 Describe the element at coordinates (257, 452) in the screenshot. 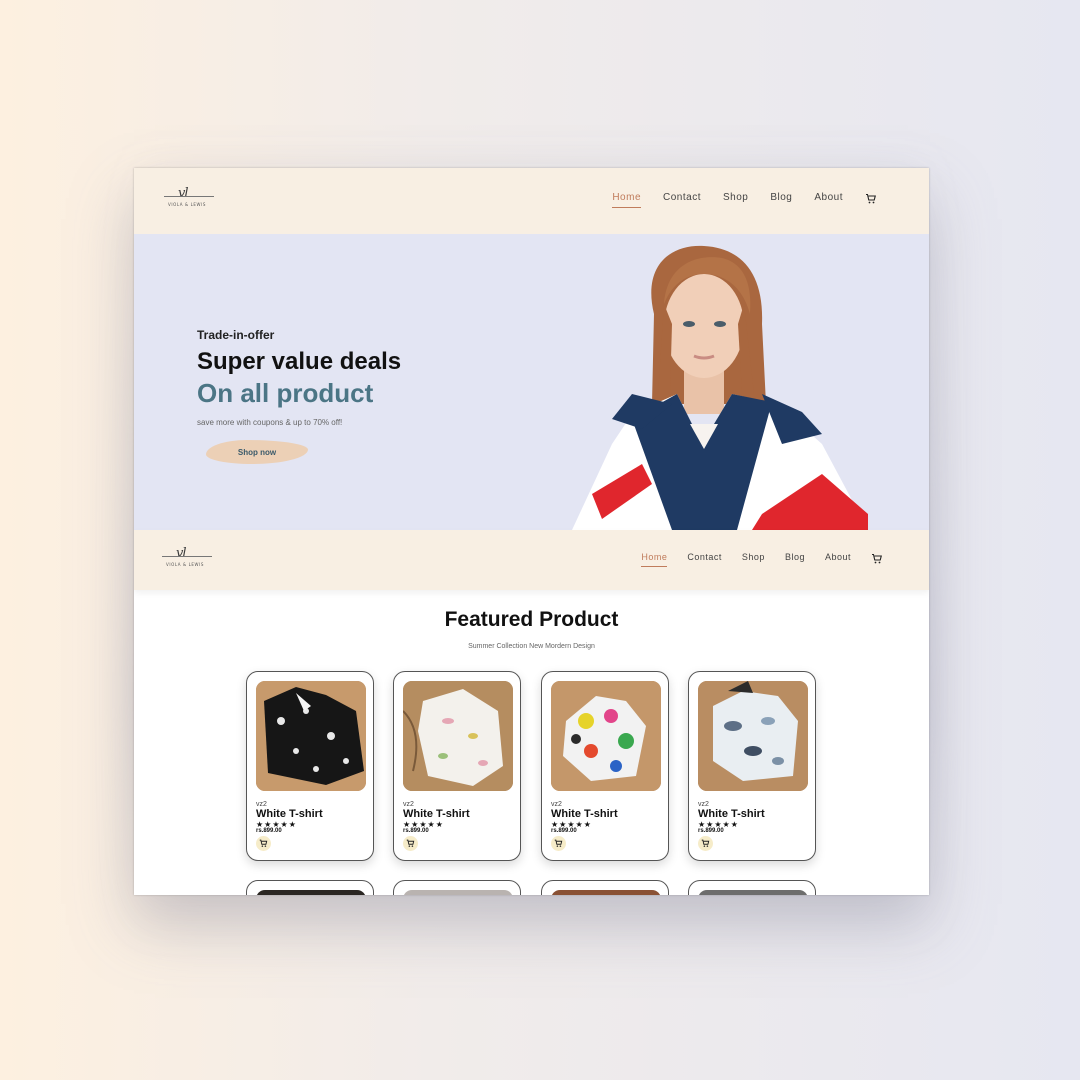

I see `shop-now-button: Shop now` at that location.